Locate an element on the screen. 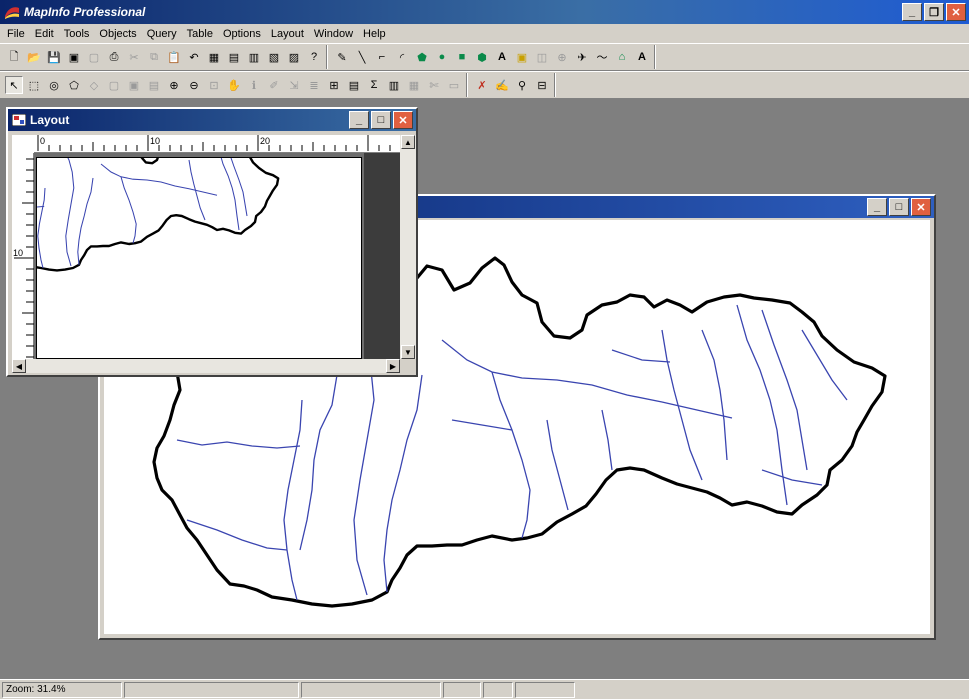 This screenshot has width=969, height=699. graph-select-icon: ▤ is located at coordinates (154, 85).